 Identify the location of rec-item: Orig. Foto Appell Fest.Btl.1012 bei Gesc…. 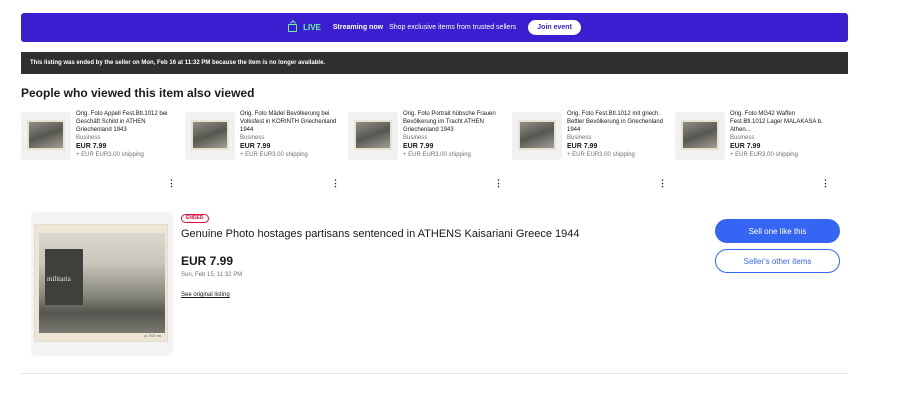
(98, 149).